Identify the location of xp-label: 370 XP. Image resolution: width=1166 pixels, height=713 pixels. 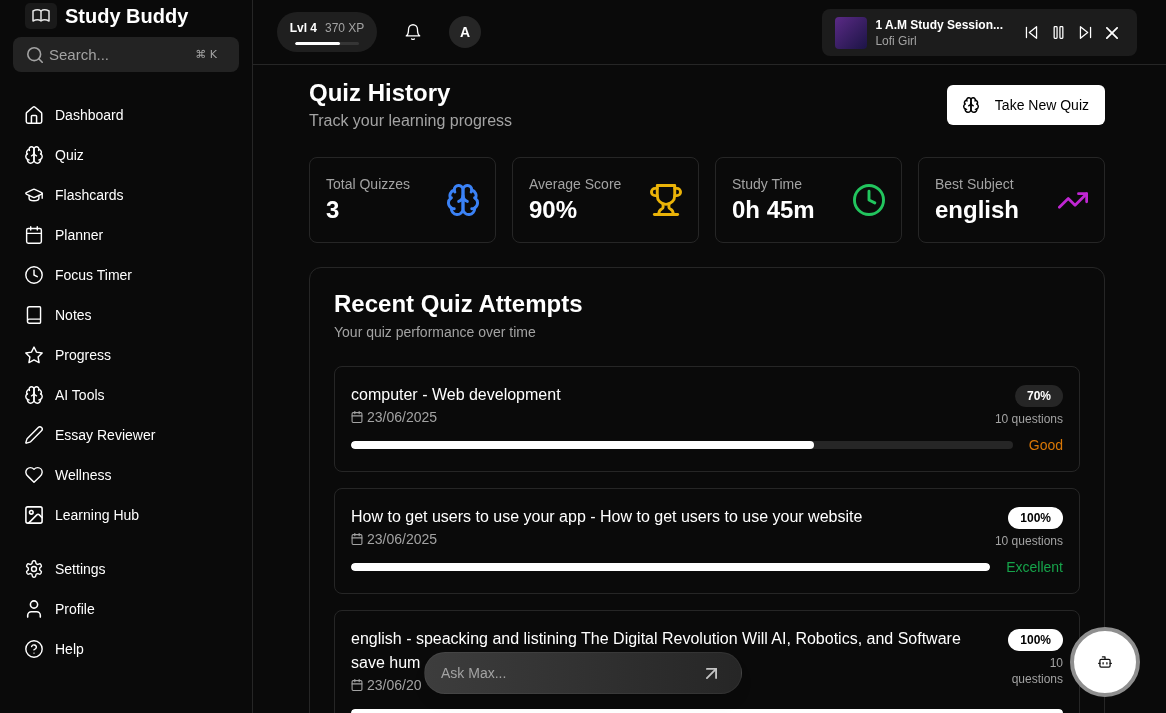
(345, 28).